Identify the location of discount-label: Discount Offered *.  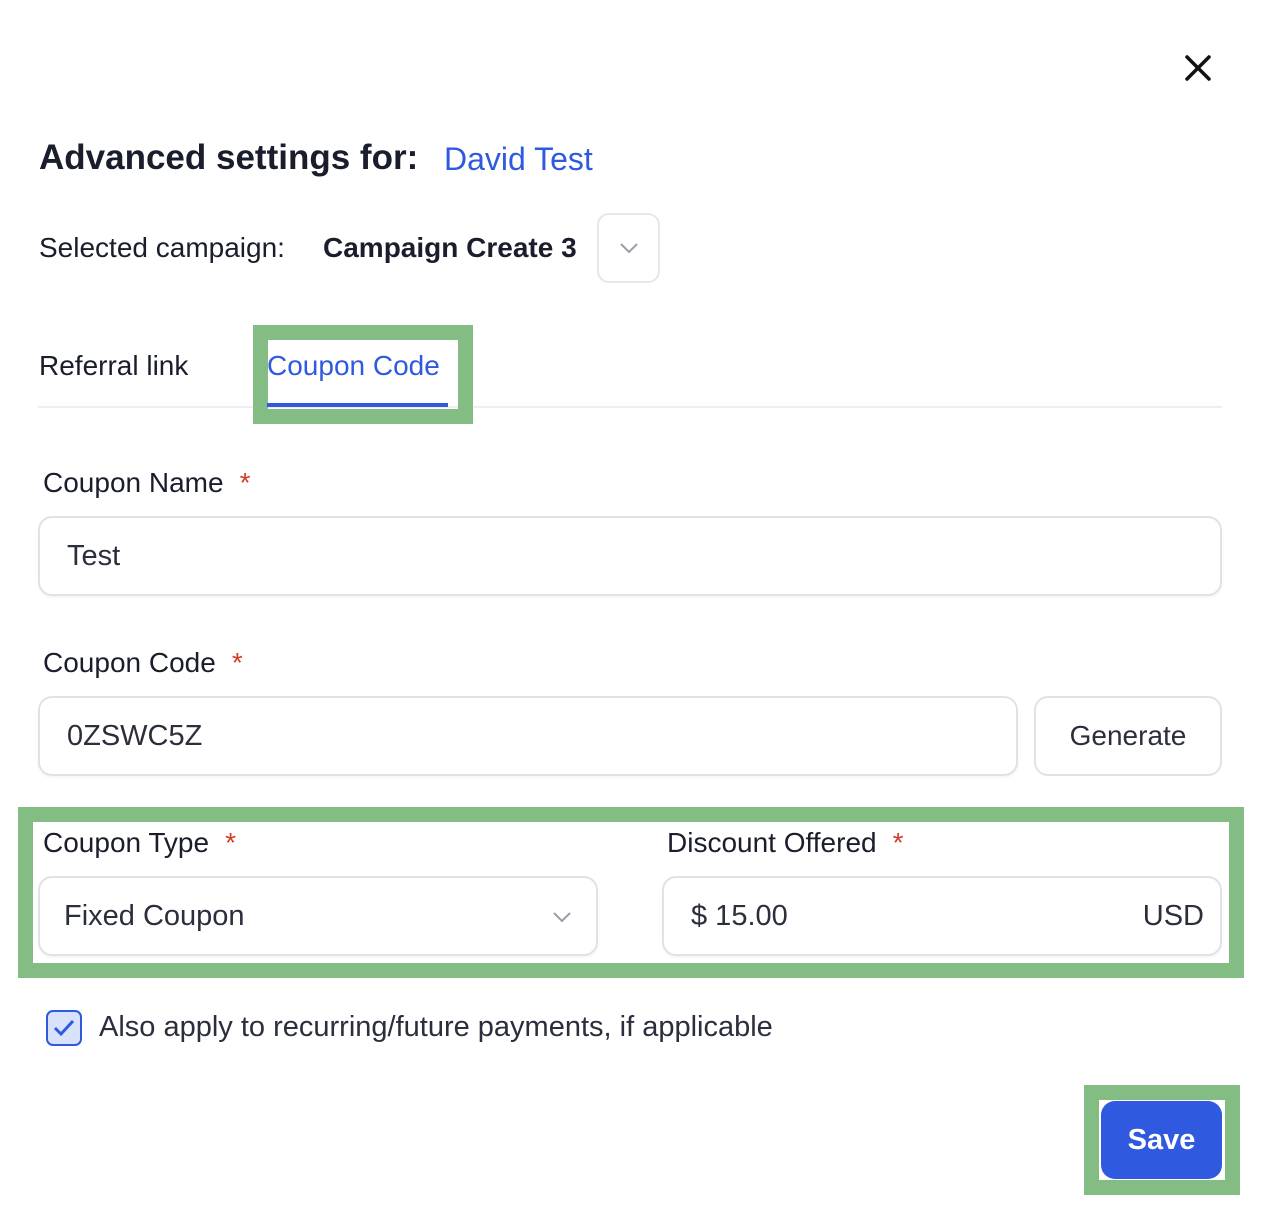
(785, 843).